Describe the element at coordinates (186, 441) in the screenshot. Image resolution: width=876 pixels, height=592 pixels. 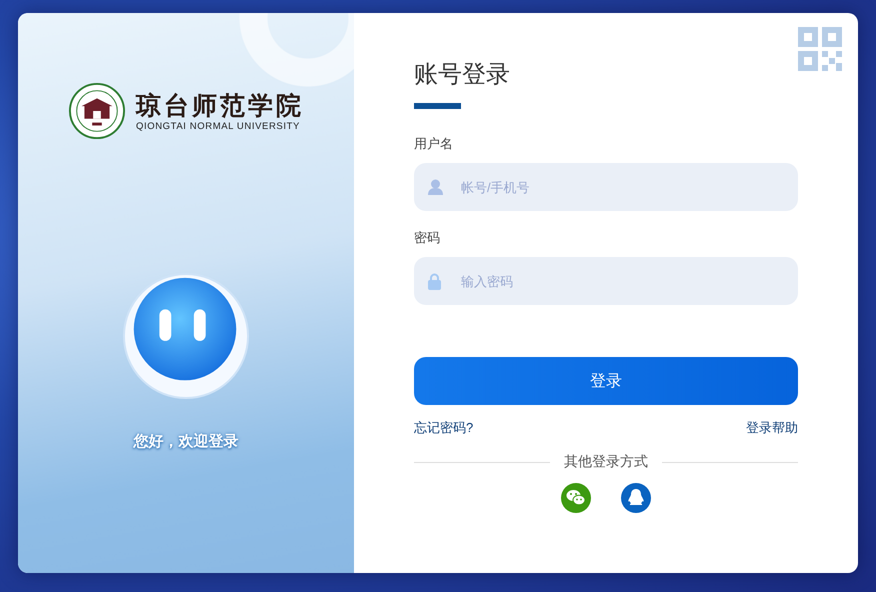
I see `welcome-text: 您好，欢迎登录` at that location.